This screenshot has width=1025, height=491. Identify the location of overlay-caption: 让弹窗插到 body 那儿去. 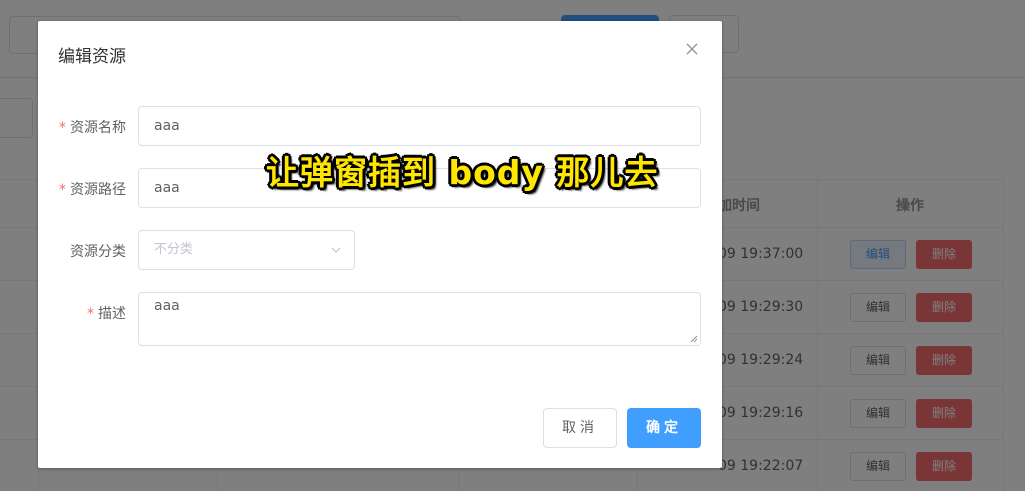
(462, 172).